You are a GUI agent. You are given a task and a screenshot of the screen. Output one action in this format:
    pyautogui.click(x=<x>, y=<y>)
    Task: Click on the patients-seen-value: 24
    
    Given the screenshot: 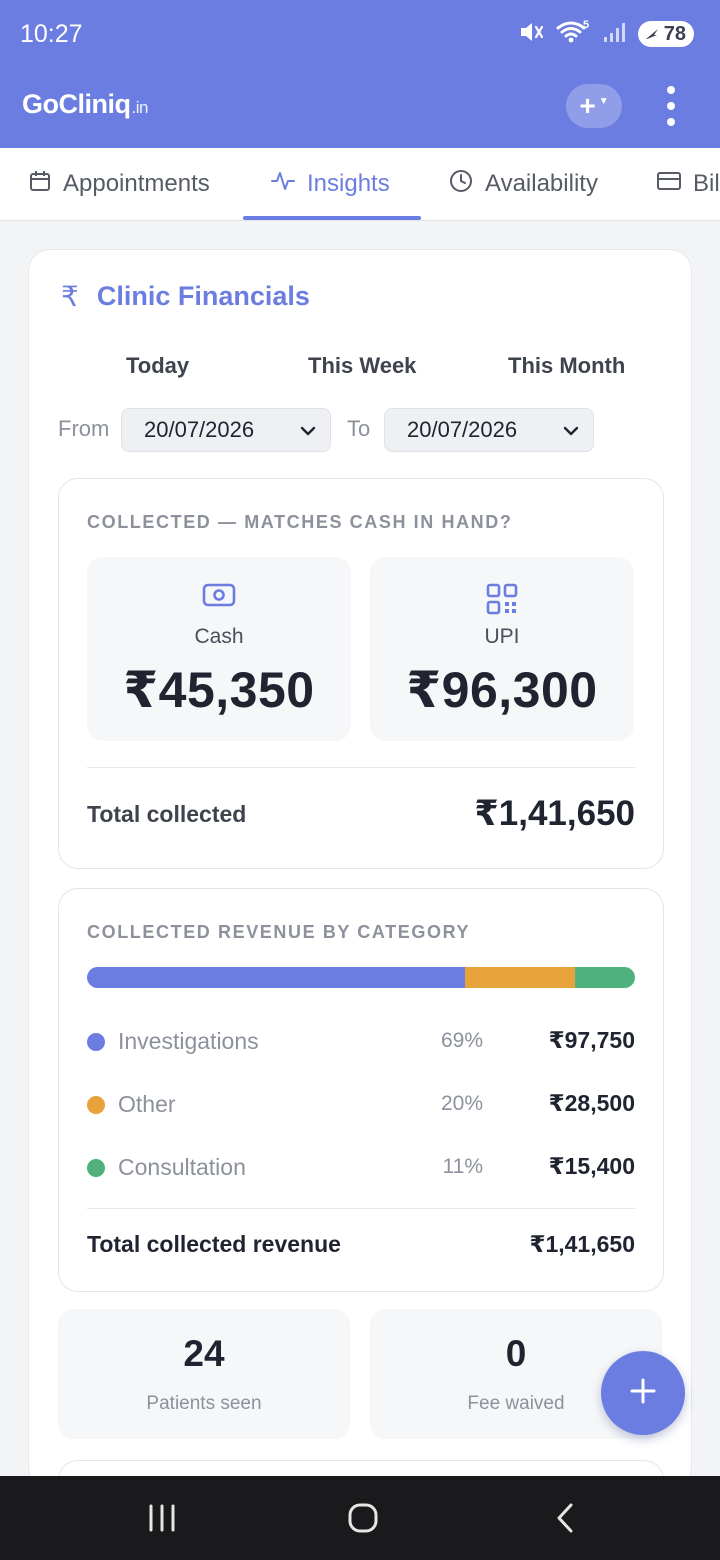 What is the action you would take?
    pyautogui.click(x=204, y=1353)
    